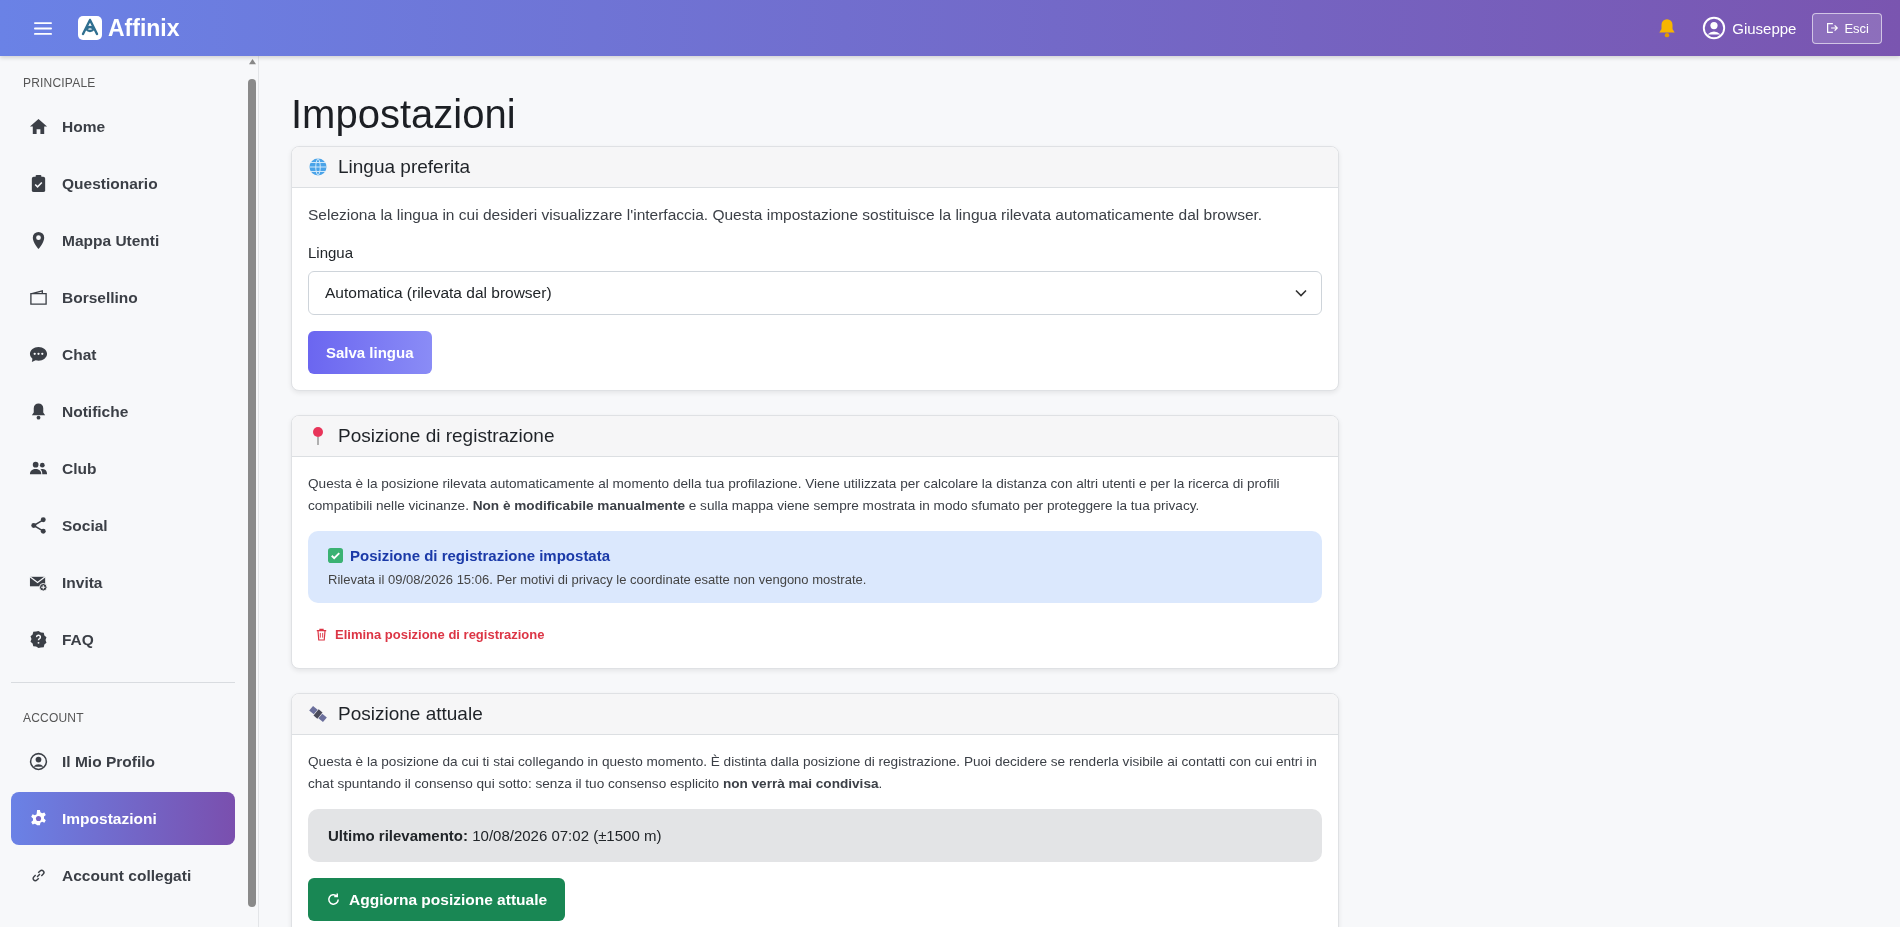  I want to click on card-title: Lingua preferita, so click(404, 167).